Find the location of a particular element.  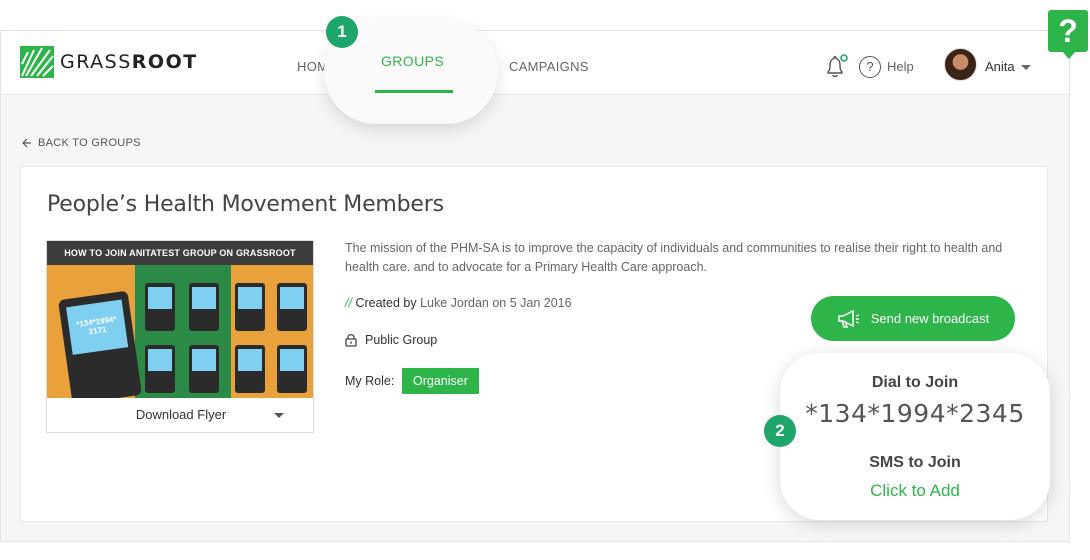

phone-illustration: *134*1994* 2171 is located at coordinates (100, 347).